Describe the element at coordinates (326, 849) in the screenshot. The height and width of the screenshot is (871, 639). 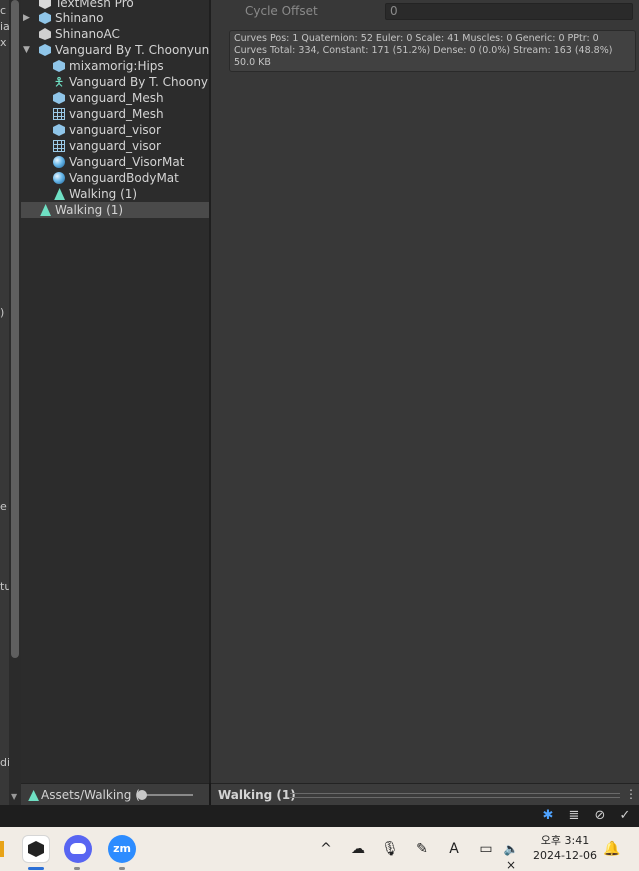
I see `chevron-up-icon: ^` at that location.